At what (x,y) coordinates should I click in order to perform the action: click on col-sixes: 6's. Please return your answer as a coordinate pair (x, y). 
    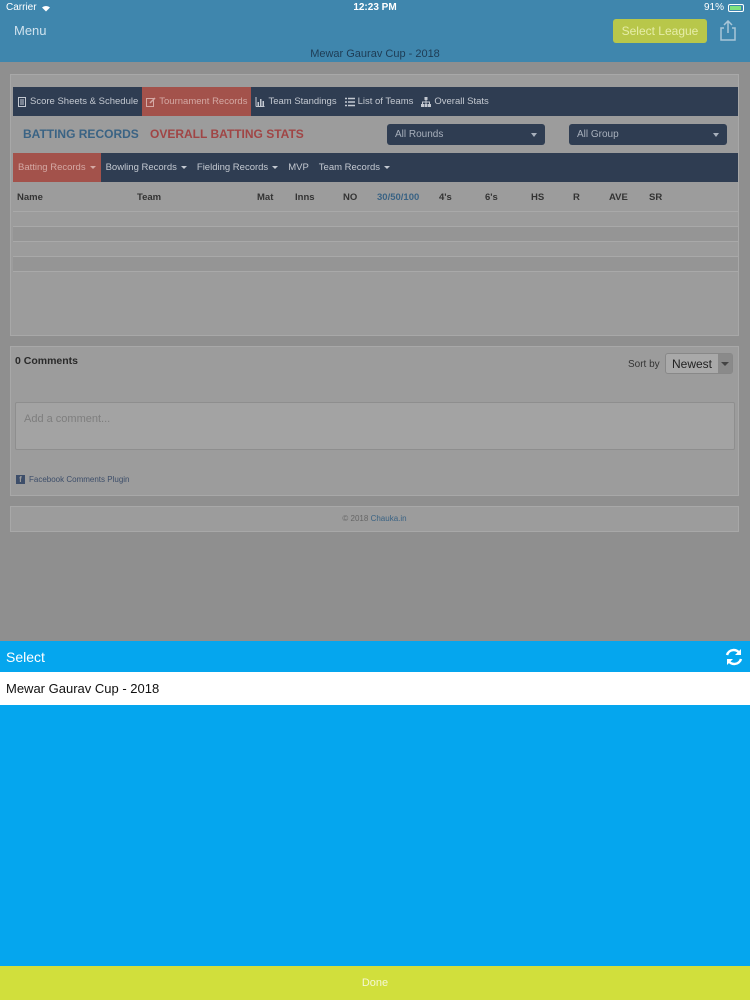
    Looking at the image, I should click on (491, 197).